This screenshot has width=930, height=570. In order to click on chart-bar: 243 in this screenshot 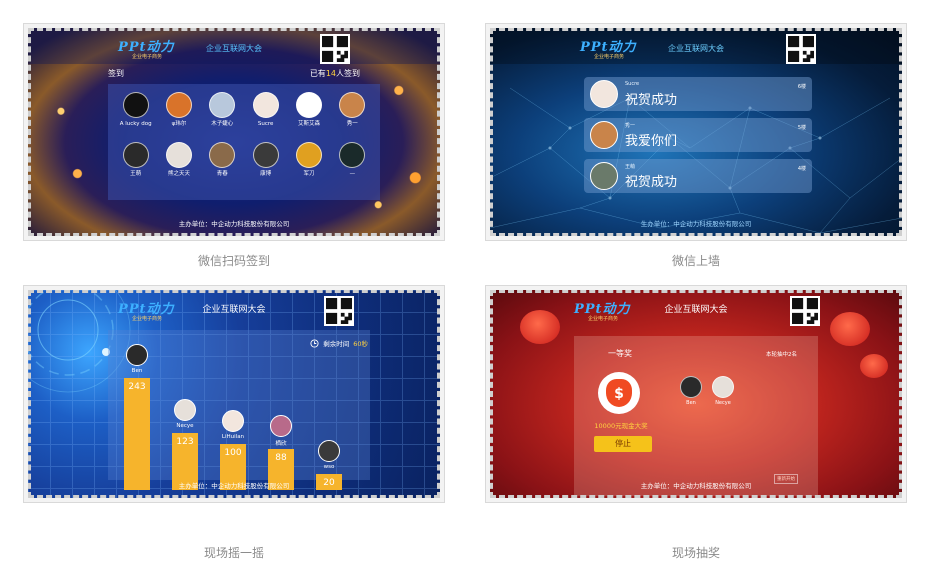, I will do `click(137, 434)`.